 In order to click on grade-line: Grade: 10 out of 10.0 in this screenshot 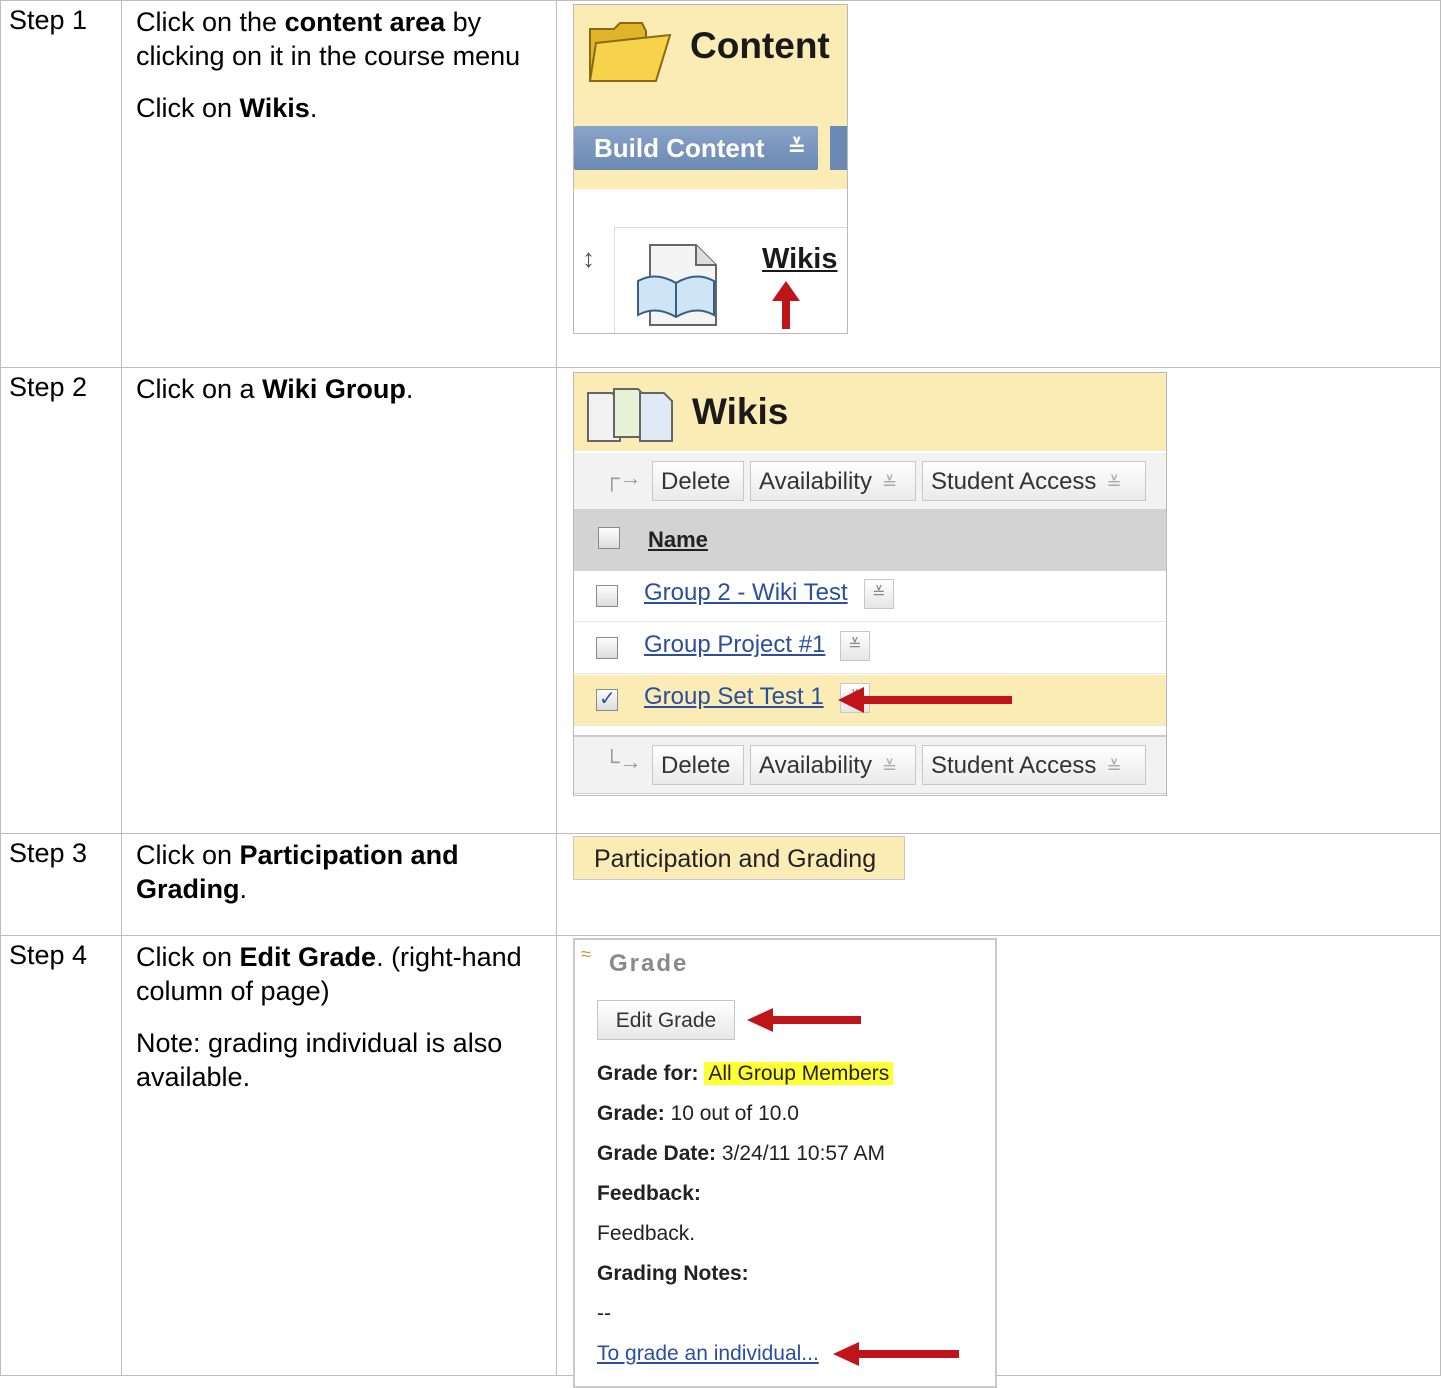, I will do `click(698, 1113)`.